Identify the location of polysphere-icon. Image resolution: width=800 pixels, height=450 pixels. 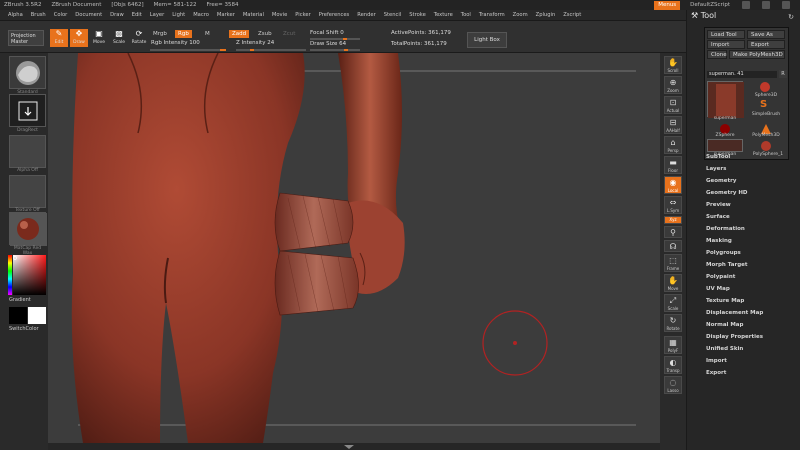
(766, 146).